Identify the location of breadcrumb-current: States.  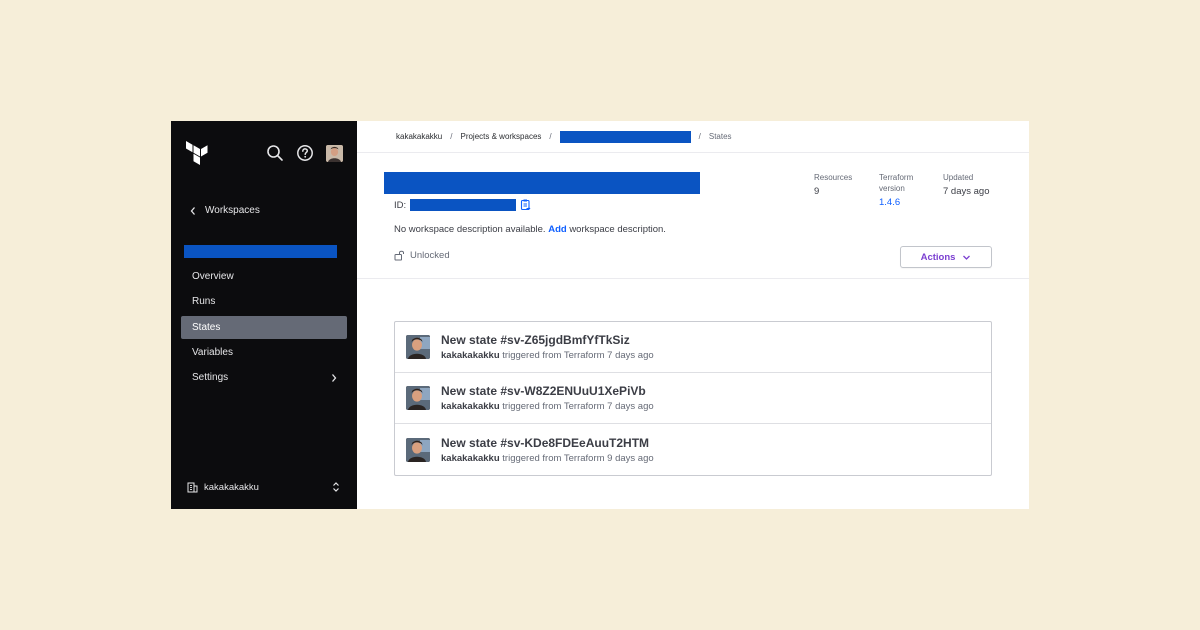
(720, 136).